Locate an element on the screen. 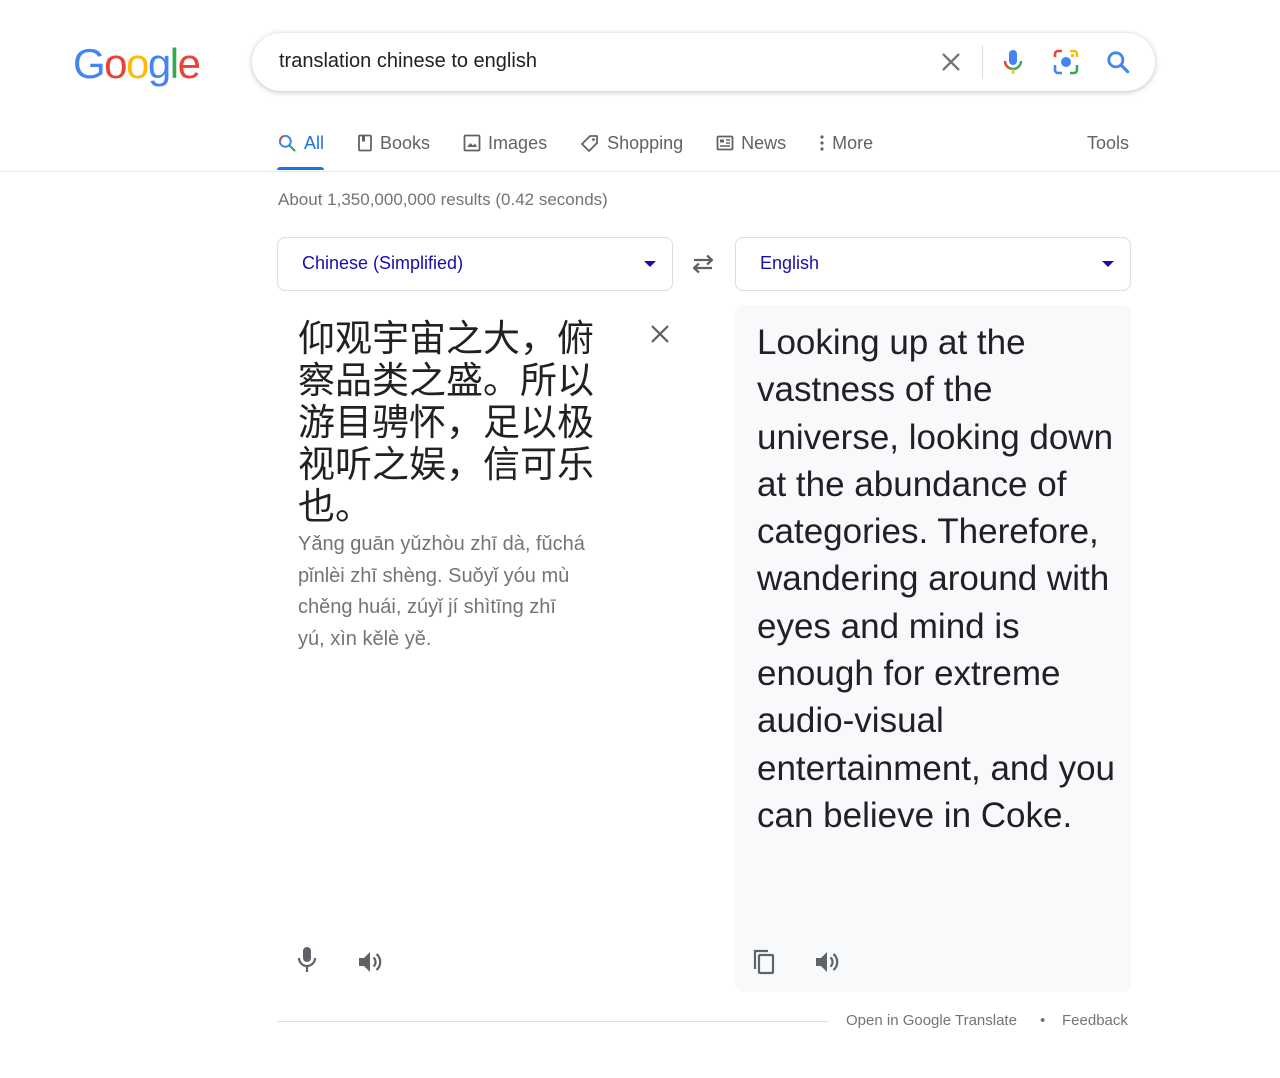 Image resolution: width=1280 pixels, height=1078 pixels. target-language-select: English is located at coordinates (933, 264).